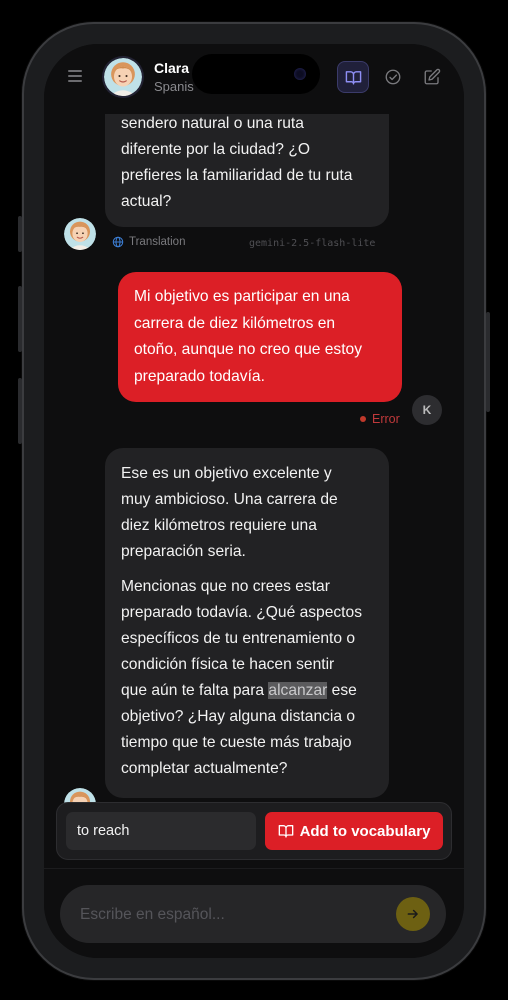 The height and width of the screenshot is (1000, 508). What do you see at coordinates (161, 831) in the screenshot?
I see `translation-input` at bounding box center [161, 831].